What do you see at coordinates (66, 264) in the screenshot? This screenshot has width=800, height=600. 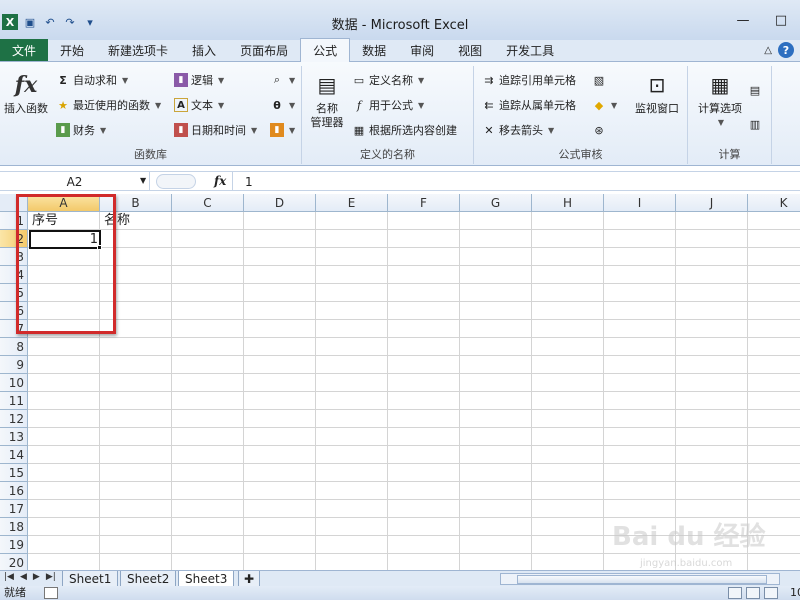 I see `red-highlight-box` at bounding box center [66, 264].